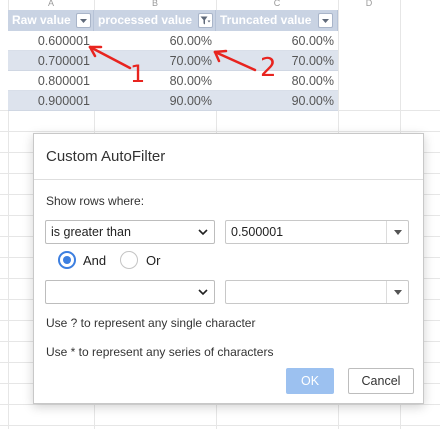 This screenshot has height=429, width=440. Describe the element at coordinates (155, 41) in the screenshot. I see `cell-b2: 60.00%` at that location.